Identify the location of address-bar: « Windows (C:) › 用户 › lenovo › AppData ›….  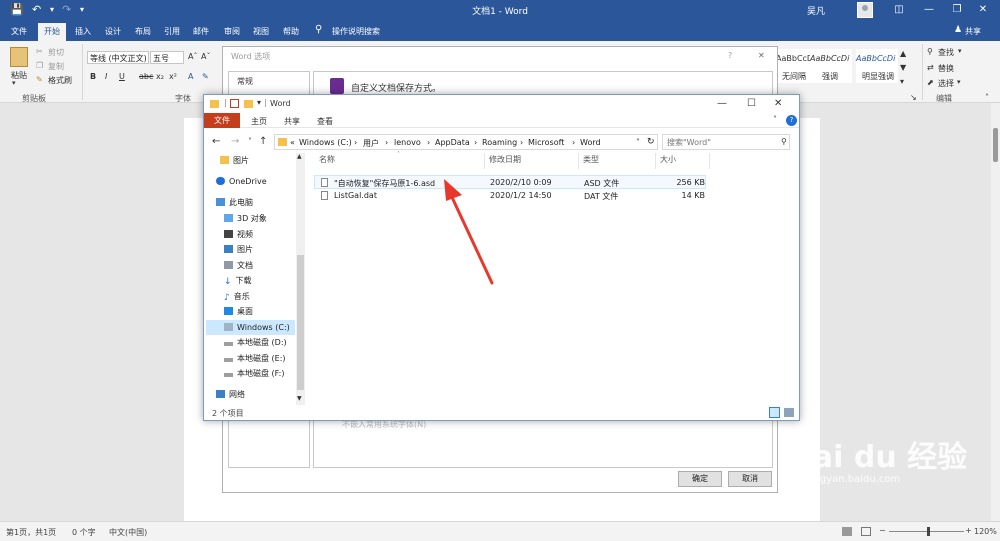
(466, 142).